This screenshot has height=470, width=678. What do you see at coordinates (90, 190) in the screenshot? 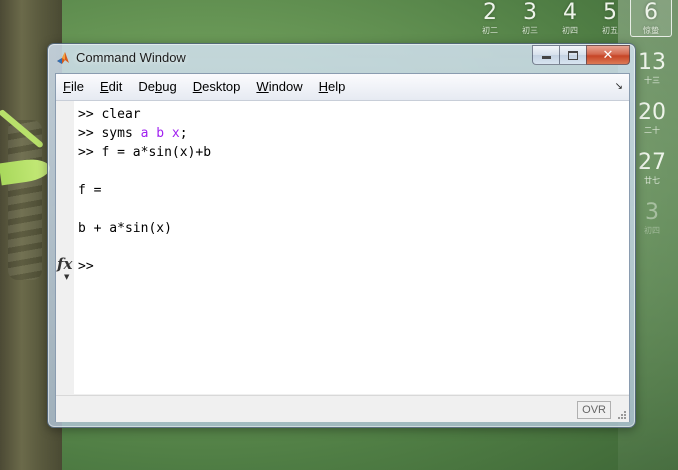
I see `result-name: f =` at bounding box center [90, 190].